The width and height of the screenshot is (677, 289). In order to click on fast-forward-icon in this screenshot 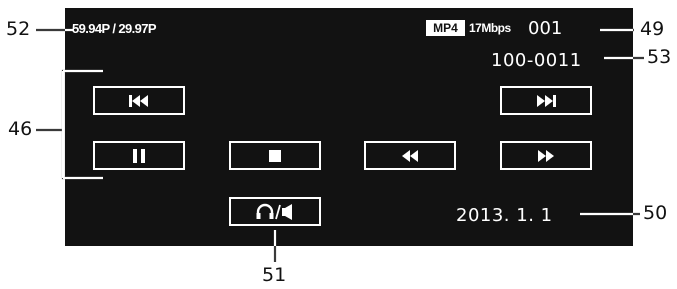, I will do `click(546, 155)`.